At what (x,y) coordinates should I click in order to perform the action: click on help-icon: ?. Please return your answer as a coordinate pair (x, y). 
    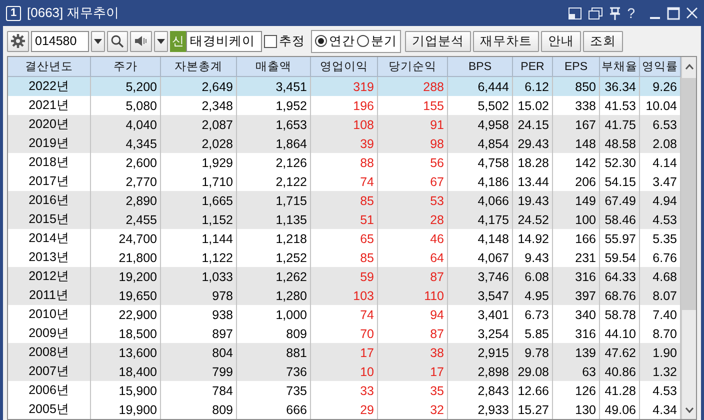
    Looking at the image, I should click on (631, 13).